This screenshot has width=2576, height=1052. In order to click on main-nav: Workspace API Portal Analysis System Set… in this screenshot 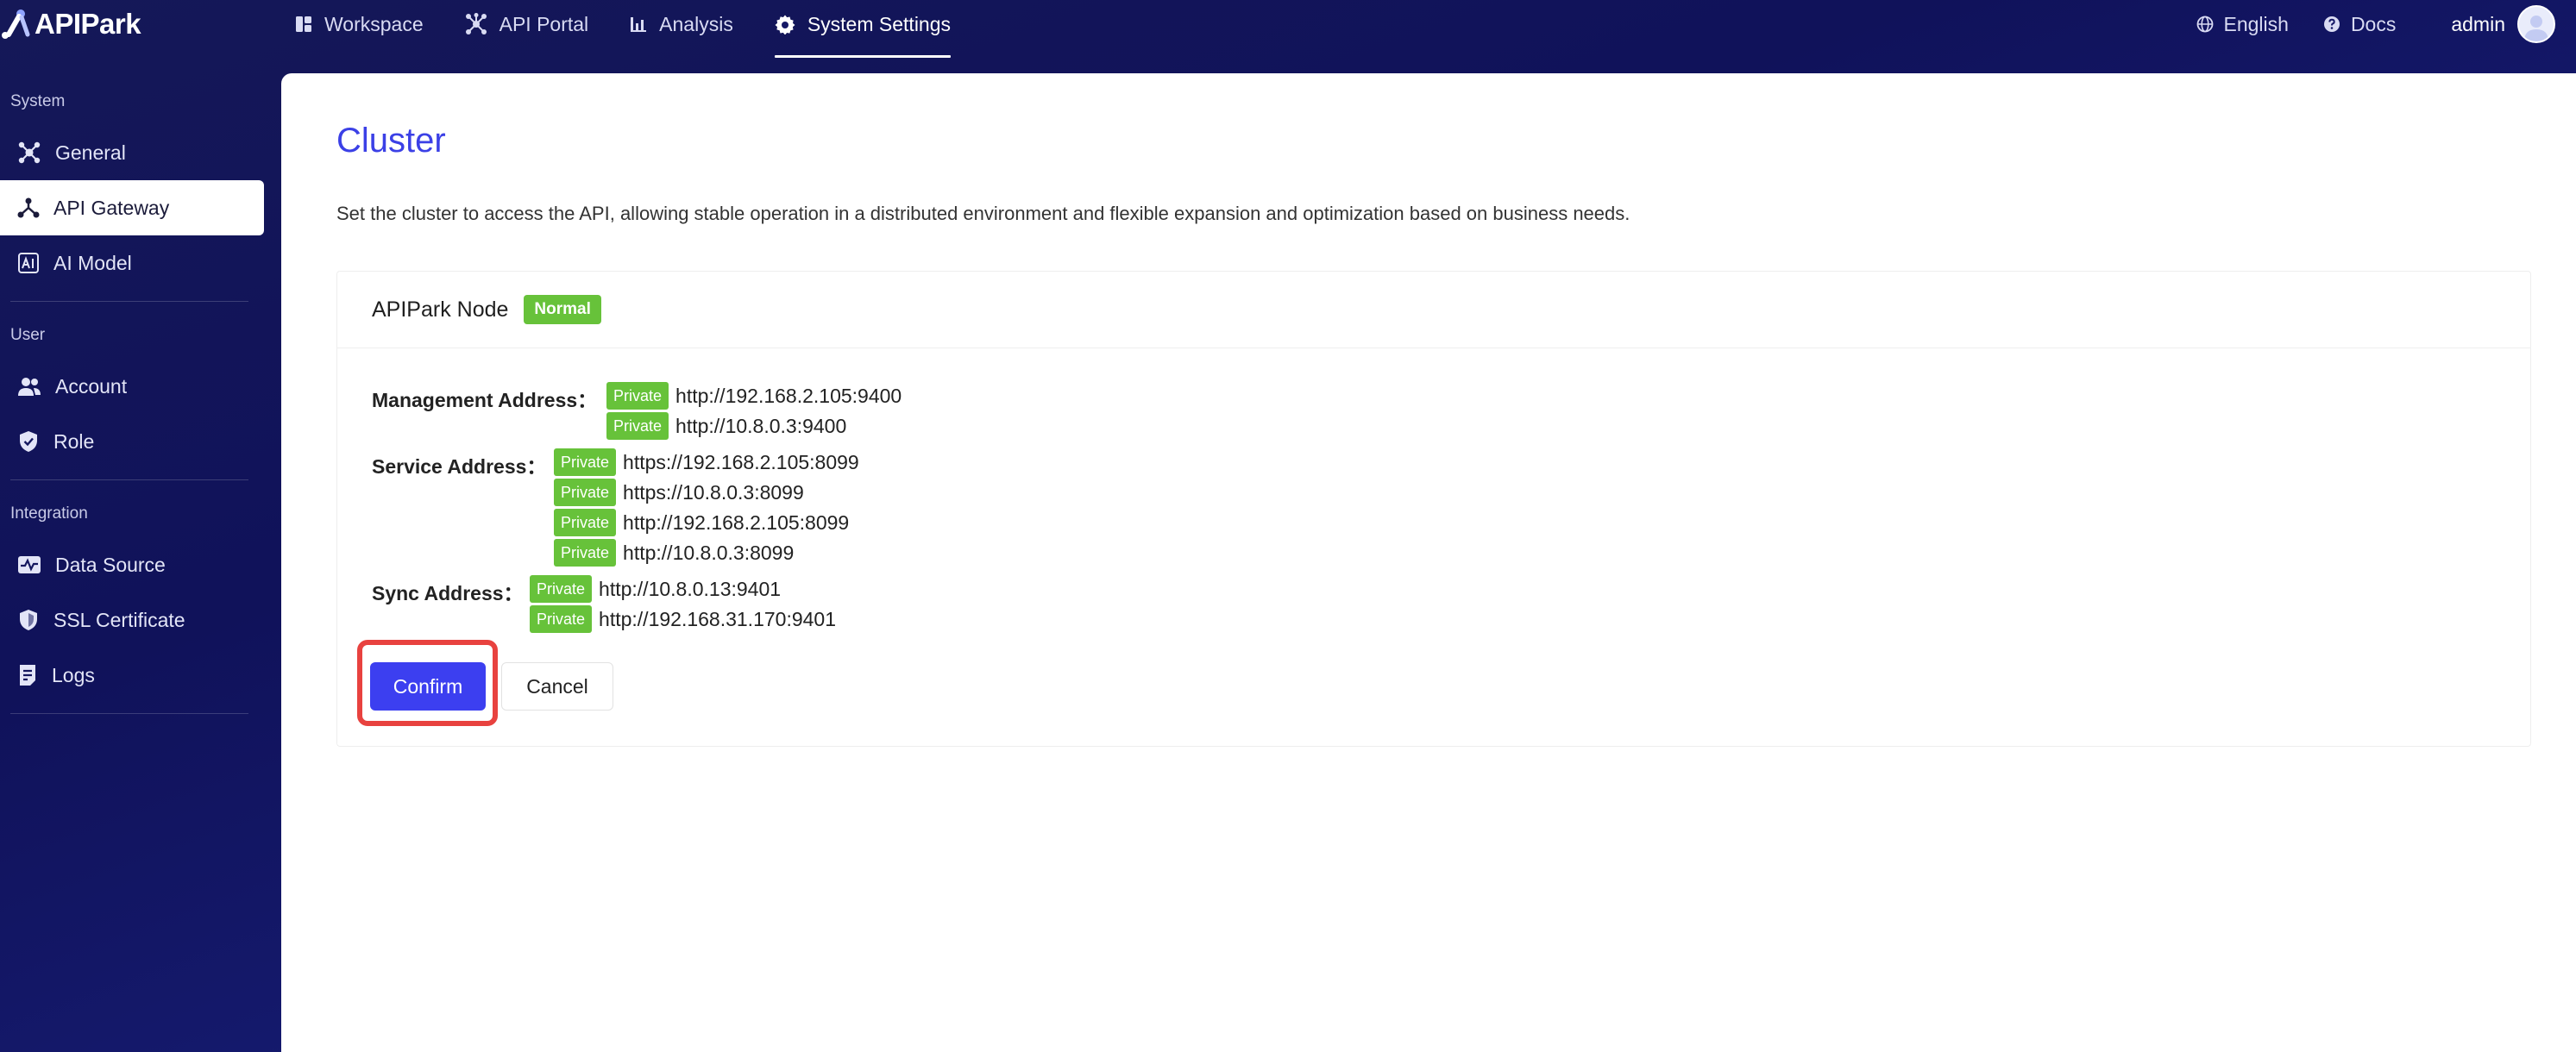, I will do `click(643, 30)`.